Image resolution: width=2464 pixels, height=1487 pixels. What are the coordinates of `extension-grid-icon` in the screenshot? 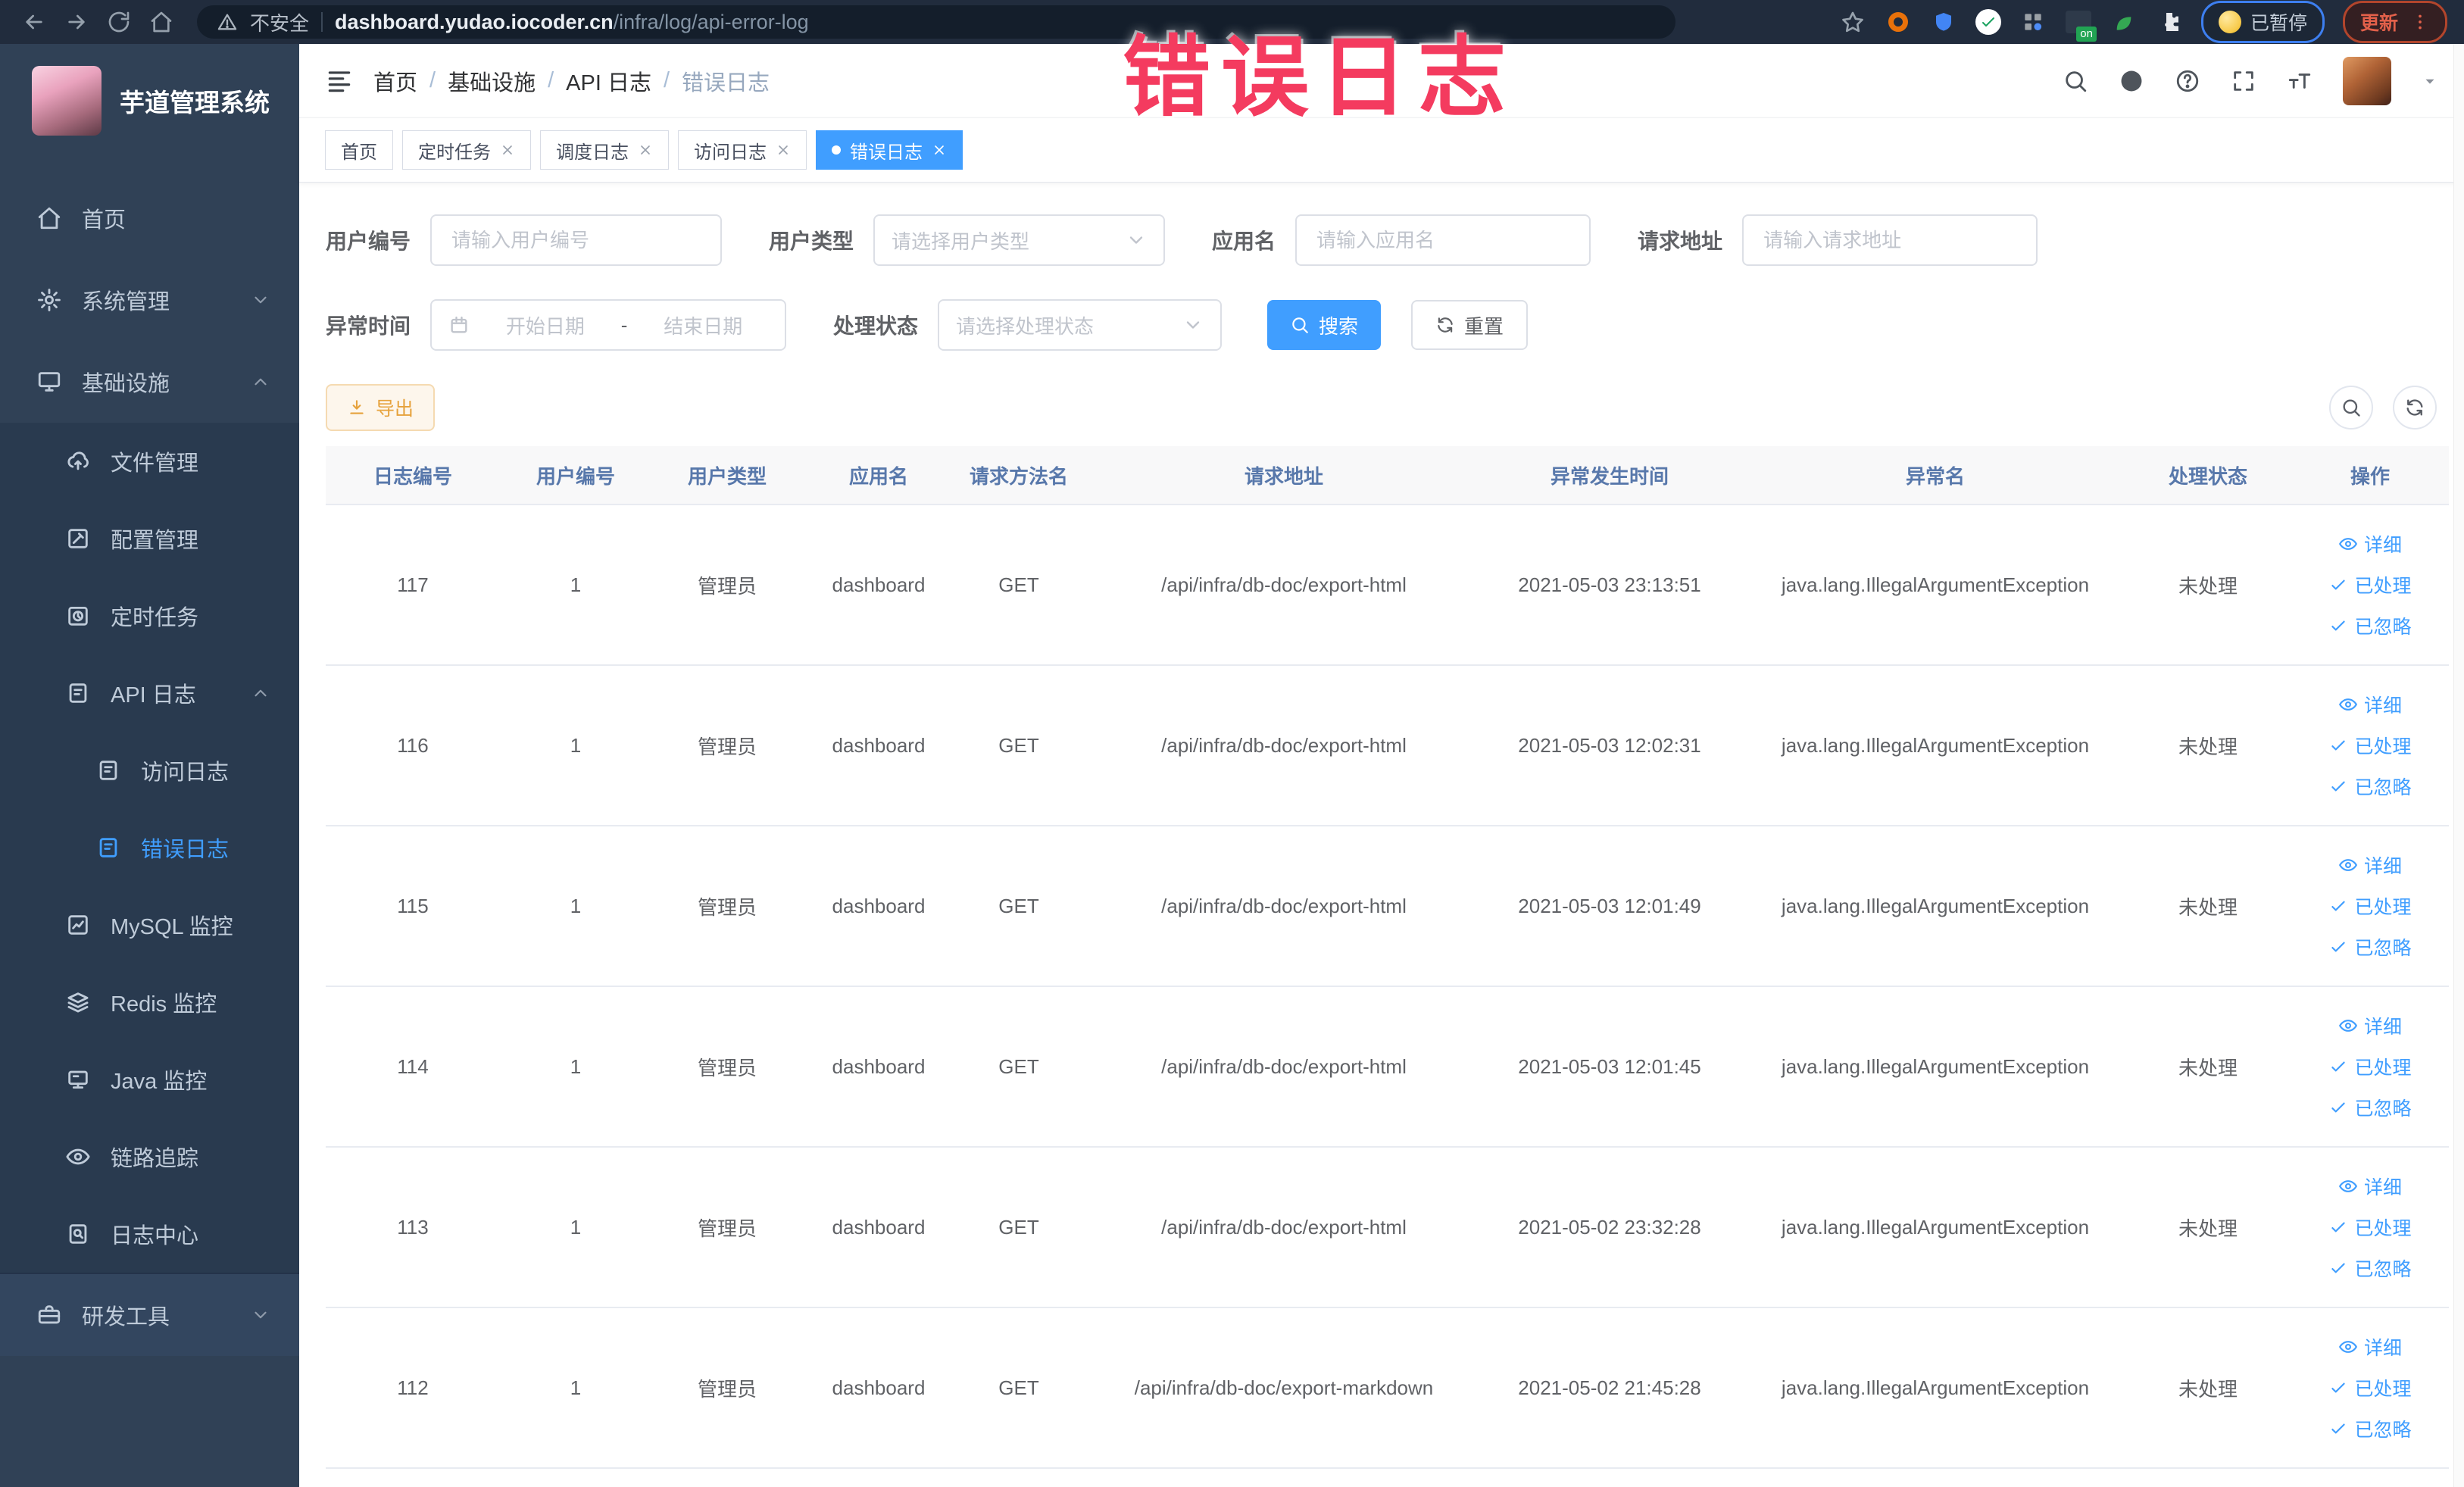 It's located at (2033, 22).